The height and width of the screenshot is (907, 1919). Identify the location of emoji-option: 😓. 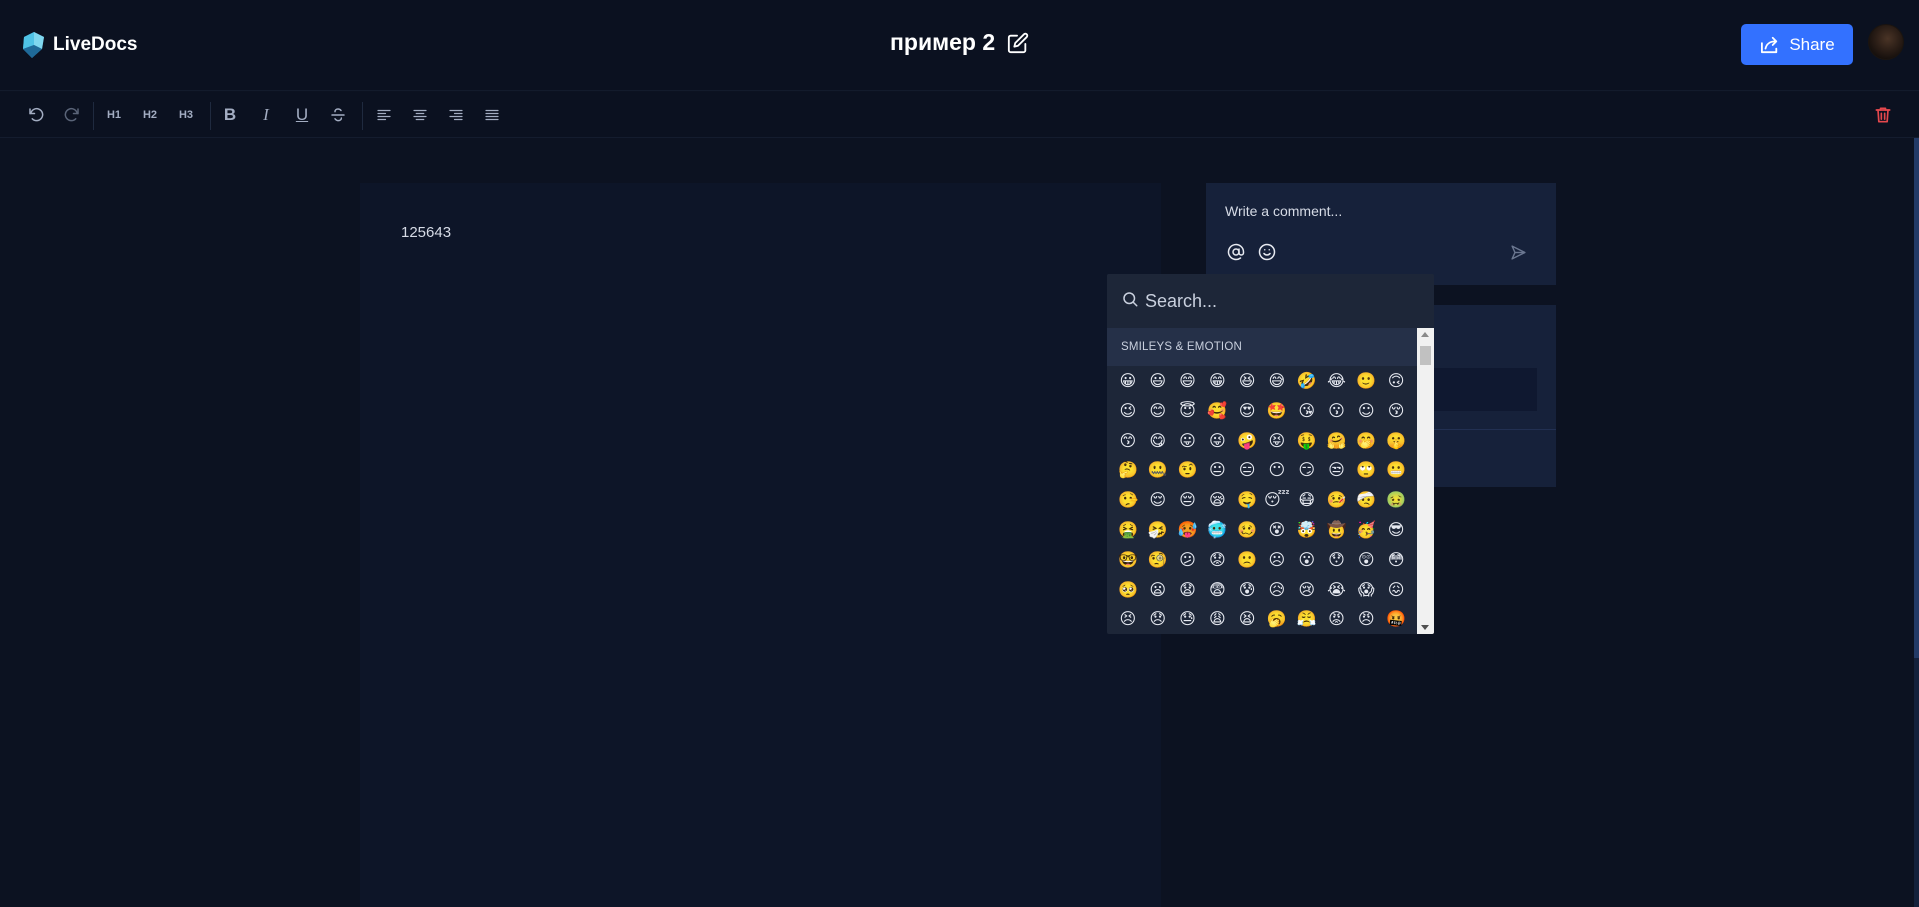
(1188, 619).